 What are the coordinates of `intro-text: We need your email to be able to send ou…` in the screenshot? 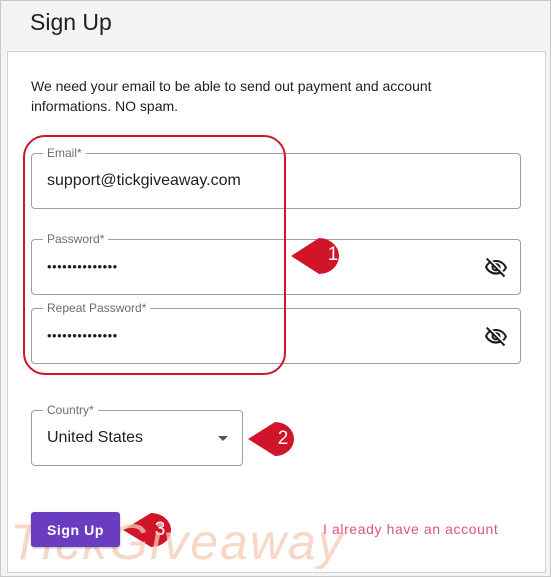 It's located at (231, 96).